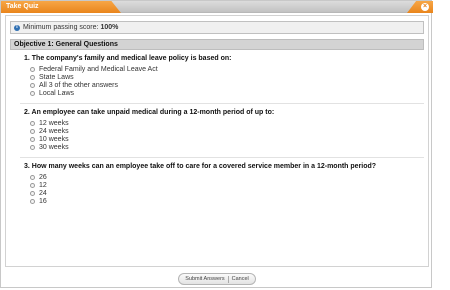  Describe the element at coordinates (425, 7) in the screenshot. I see `close-icon: ×` at that location.